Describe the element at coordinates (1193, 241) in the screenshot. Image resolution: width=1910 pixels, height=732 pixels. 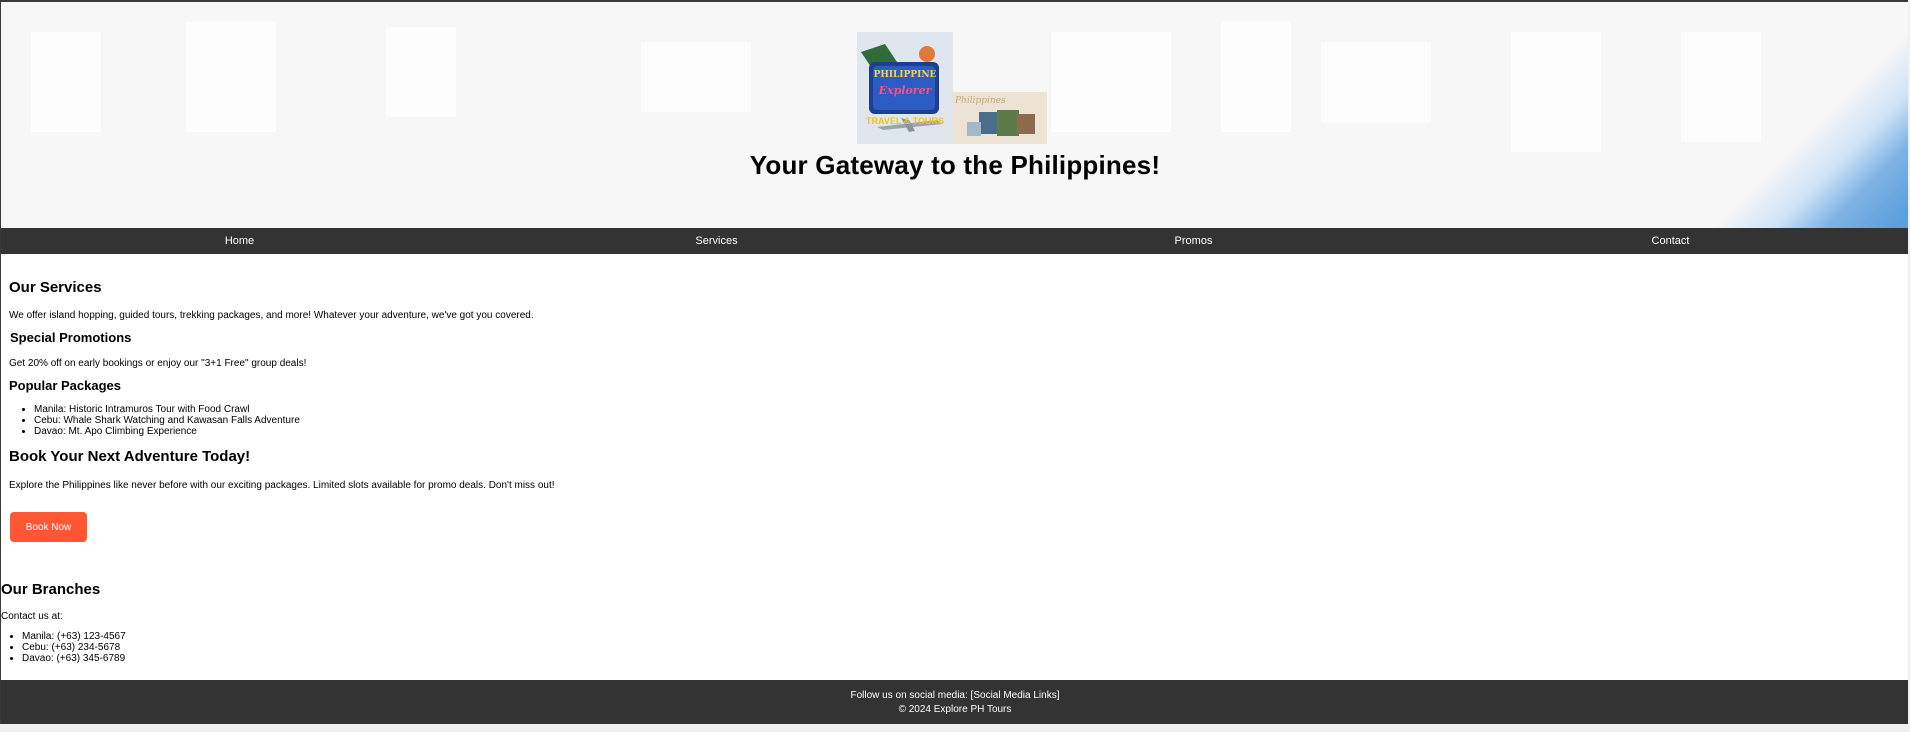
I see `nav-item-promos: Promos` at that location.